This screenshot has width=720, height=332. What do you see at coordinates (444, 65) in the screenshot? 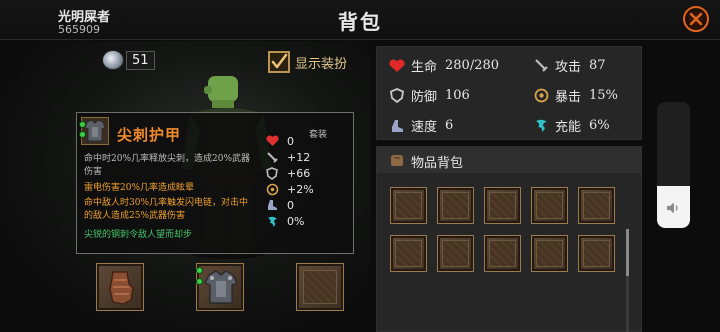
I see `stat-hp: 生命 280/280` at bounding box center [444, 65].